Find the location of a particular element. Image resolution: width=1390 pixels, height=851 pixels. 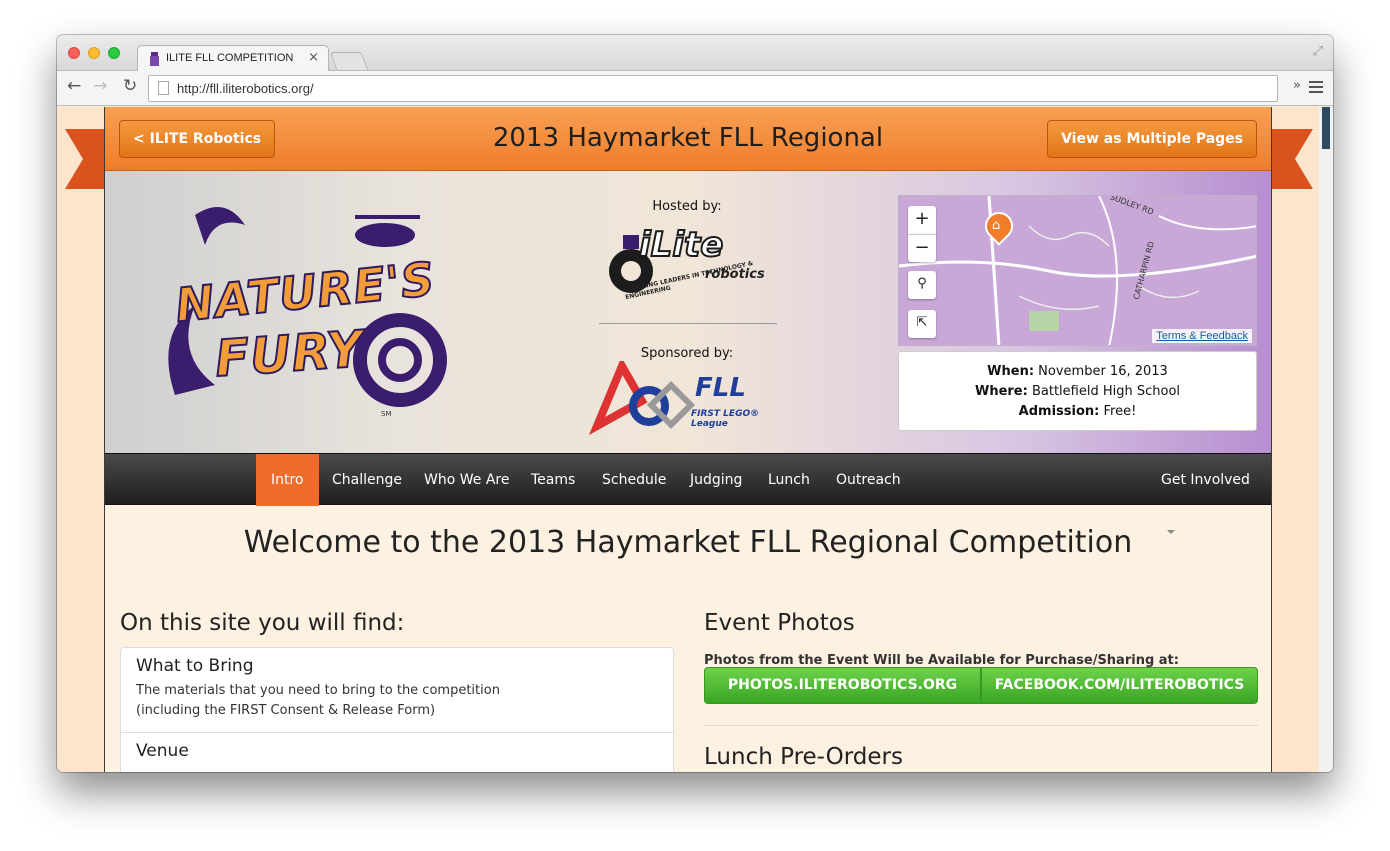

sponsor-divider is located at coordinates (688, 323).